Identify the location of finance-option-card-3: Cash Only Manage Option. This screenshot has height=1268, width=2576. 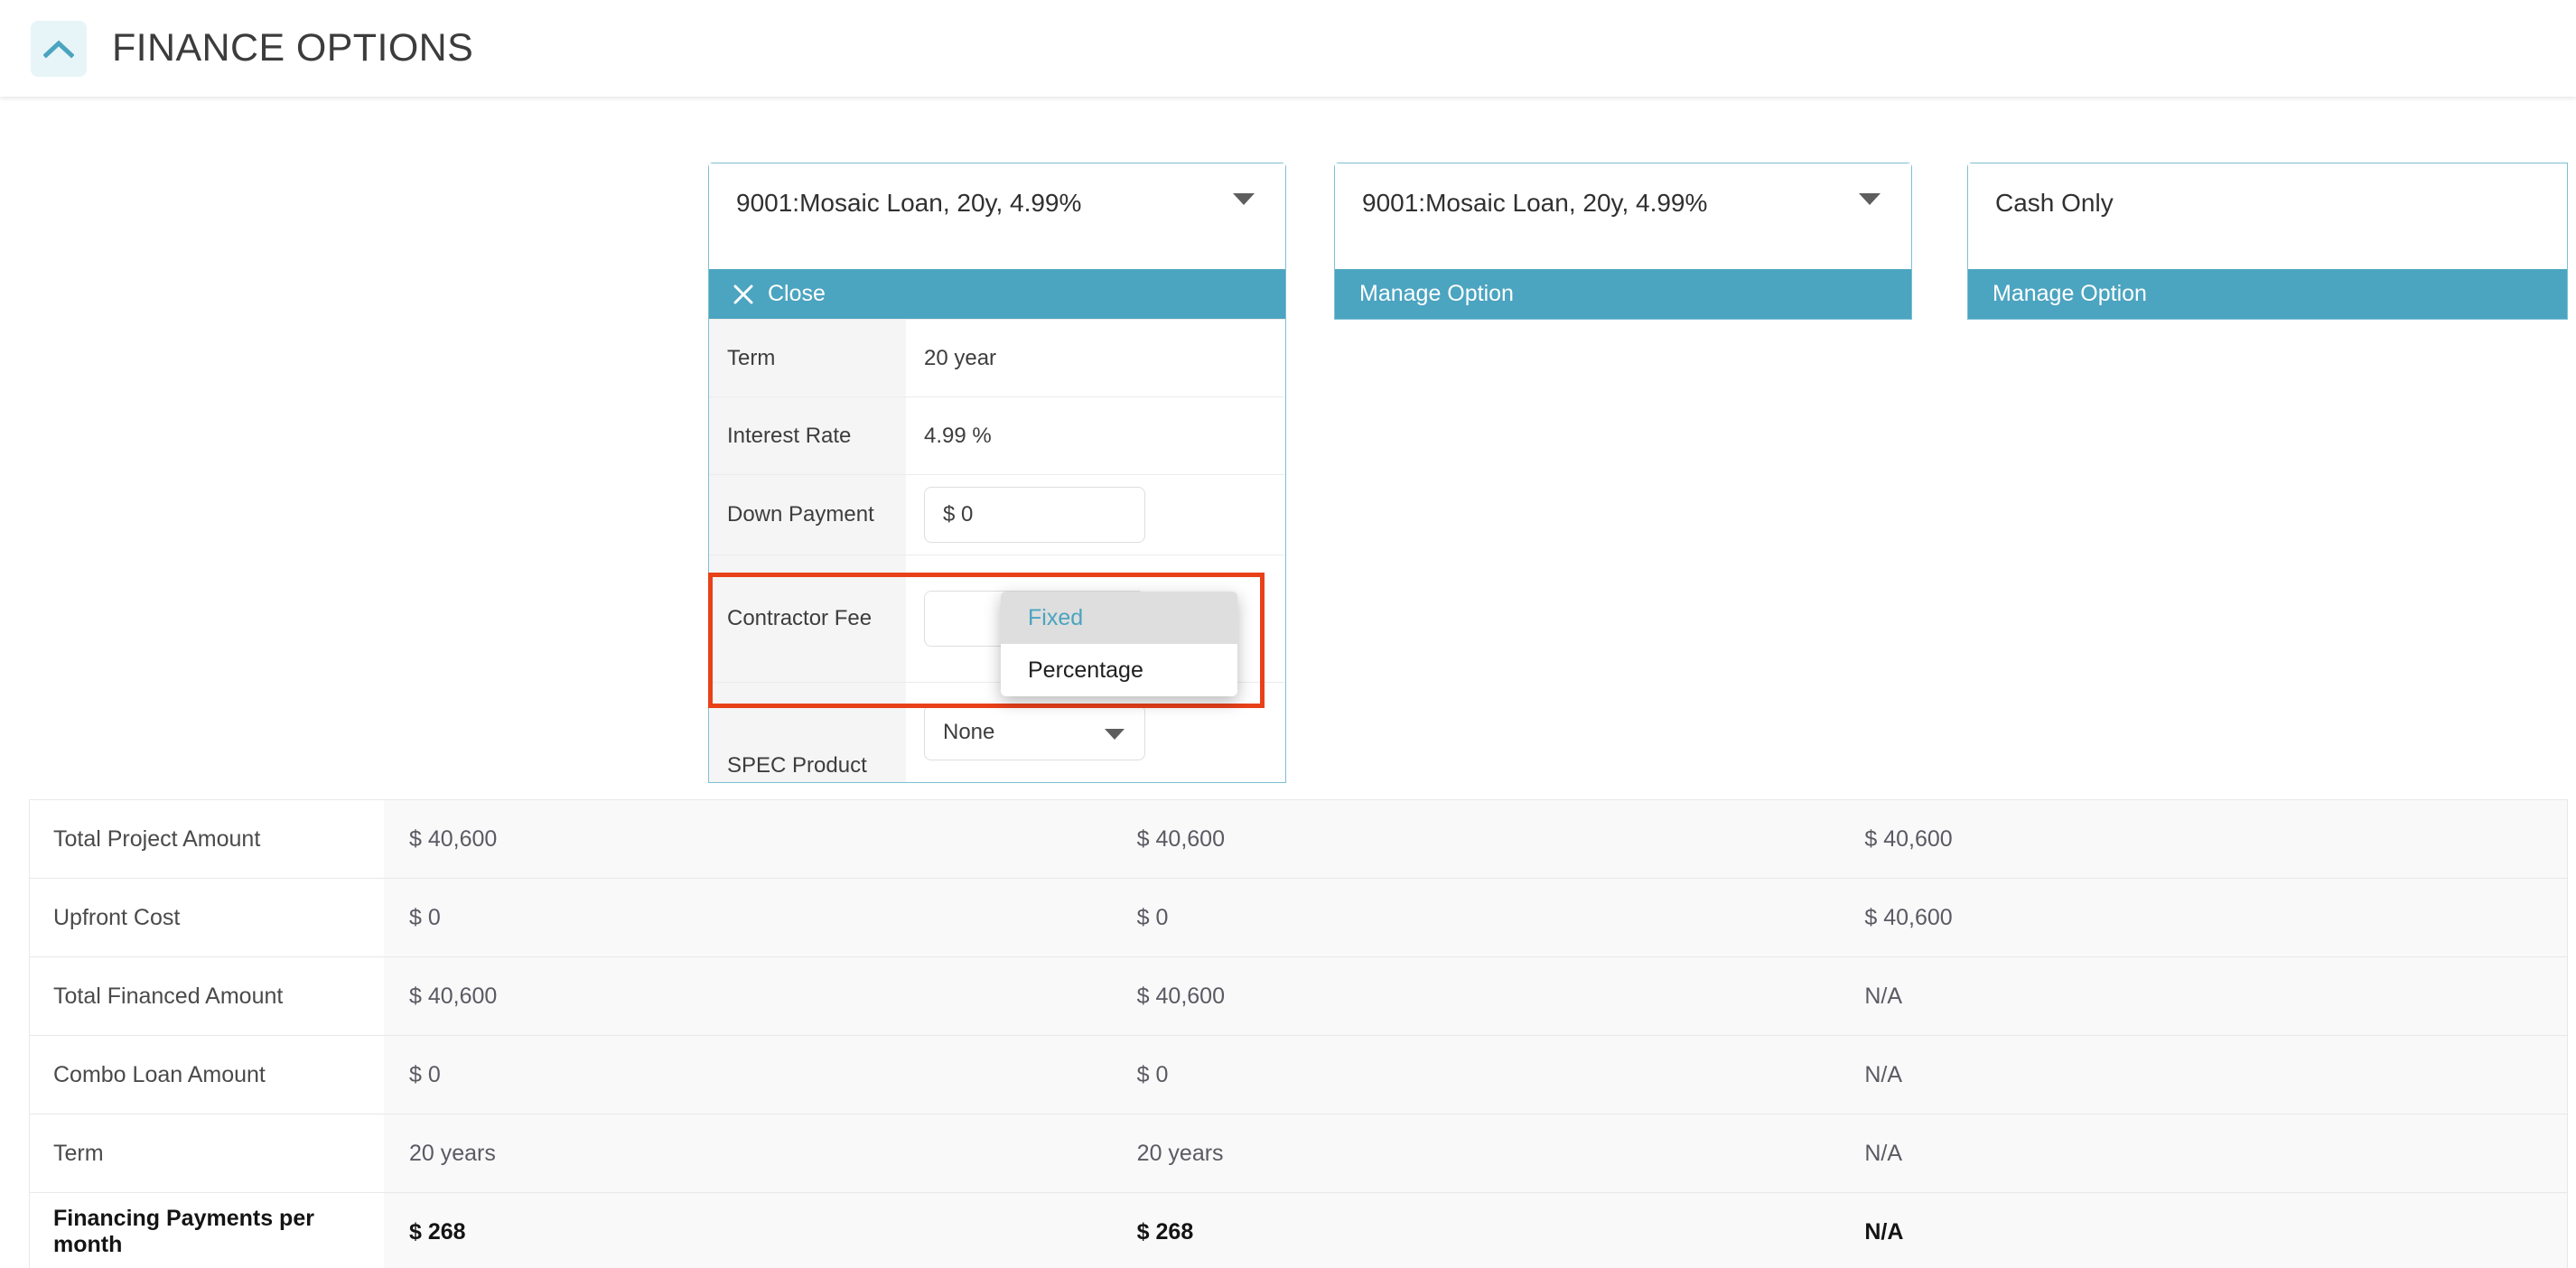
(2268, 241).